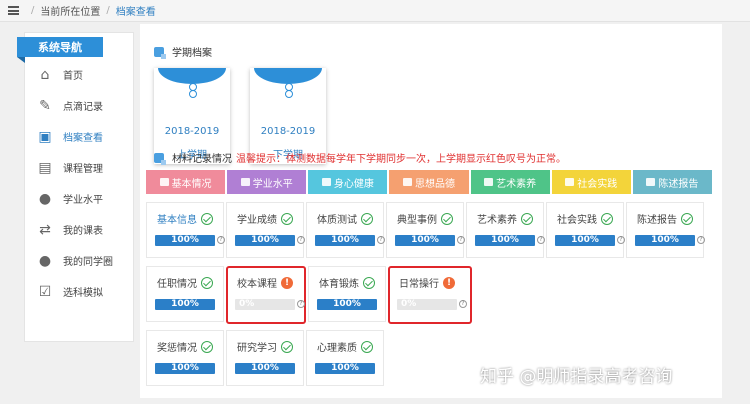 This screenshot has height=404, width=750. Describe the element at coordinates (576, 377) in the screenshot. I see `watermark: 知乎 @明师指录高考咨询` at that location.